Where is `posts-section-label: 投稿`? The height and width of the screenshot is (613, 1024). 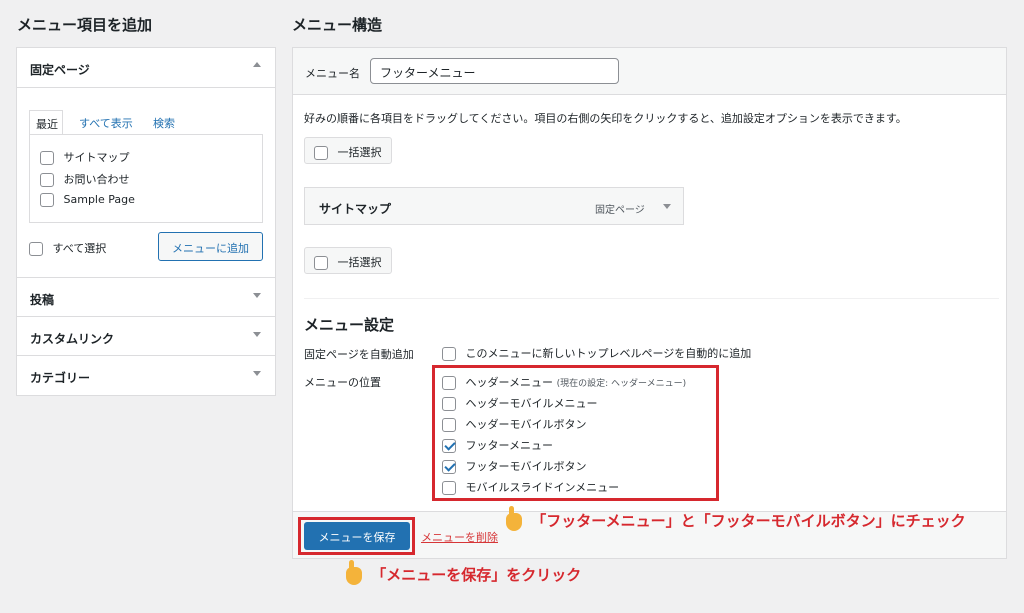 posts-section-label: 投稿 is located at coordinates (42, 300).